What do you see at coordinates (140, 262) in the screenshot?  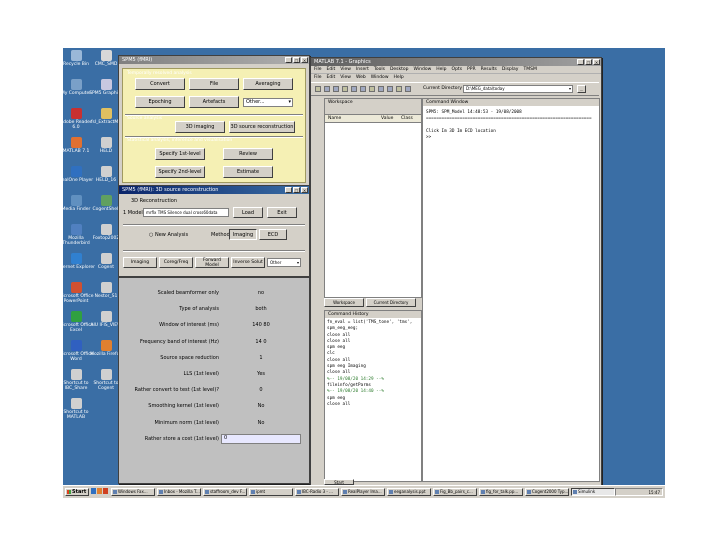 I see `recon-action-button: Imaging` at bounding box center [140, 262].